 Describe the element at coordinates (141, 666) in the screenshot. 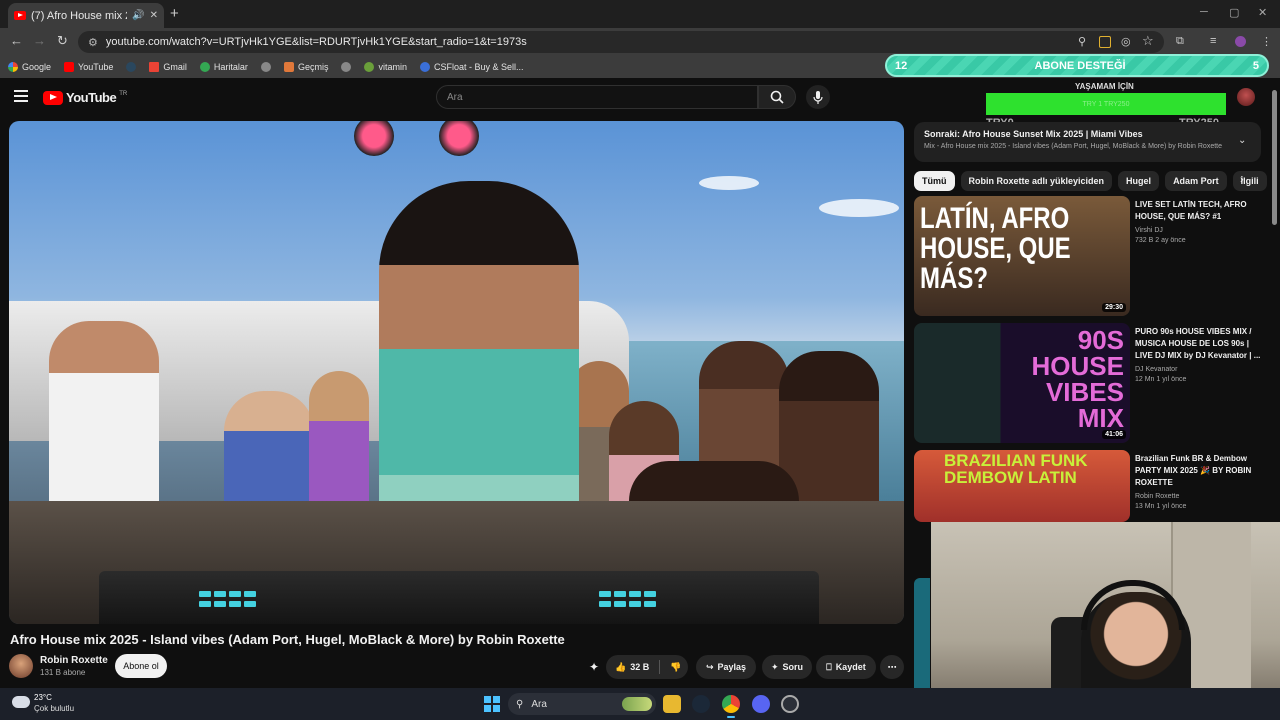

I see `subscribe-button: Abone ol` at that location.